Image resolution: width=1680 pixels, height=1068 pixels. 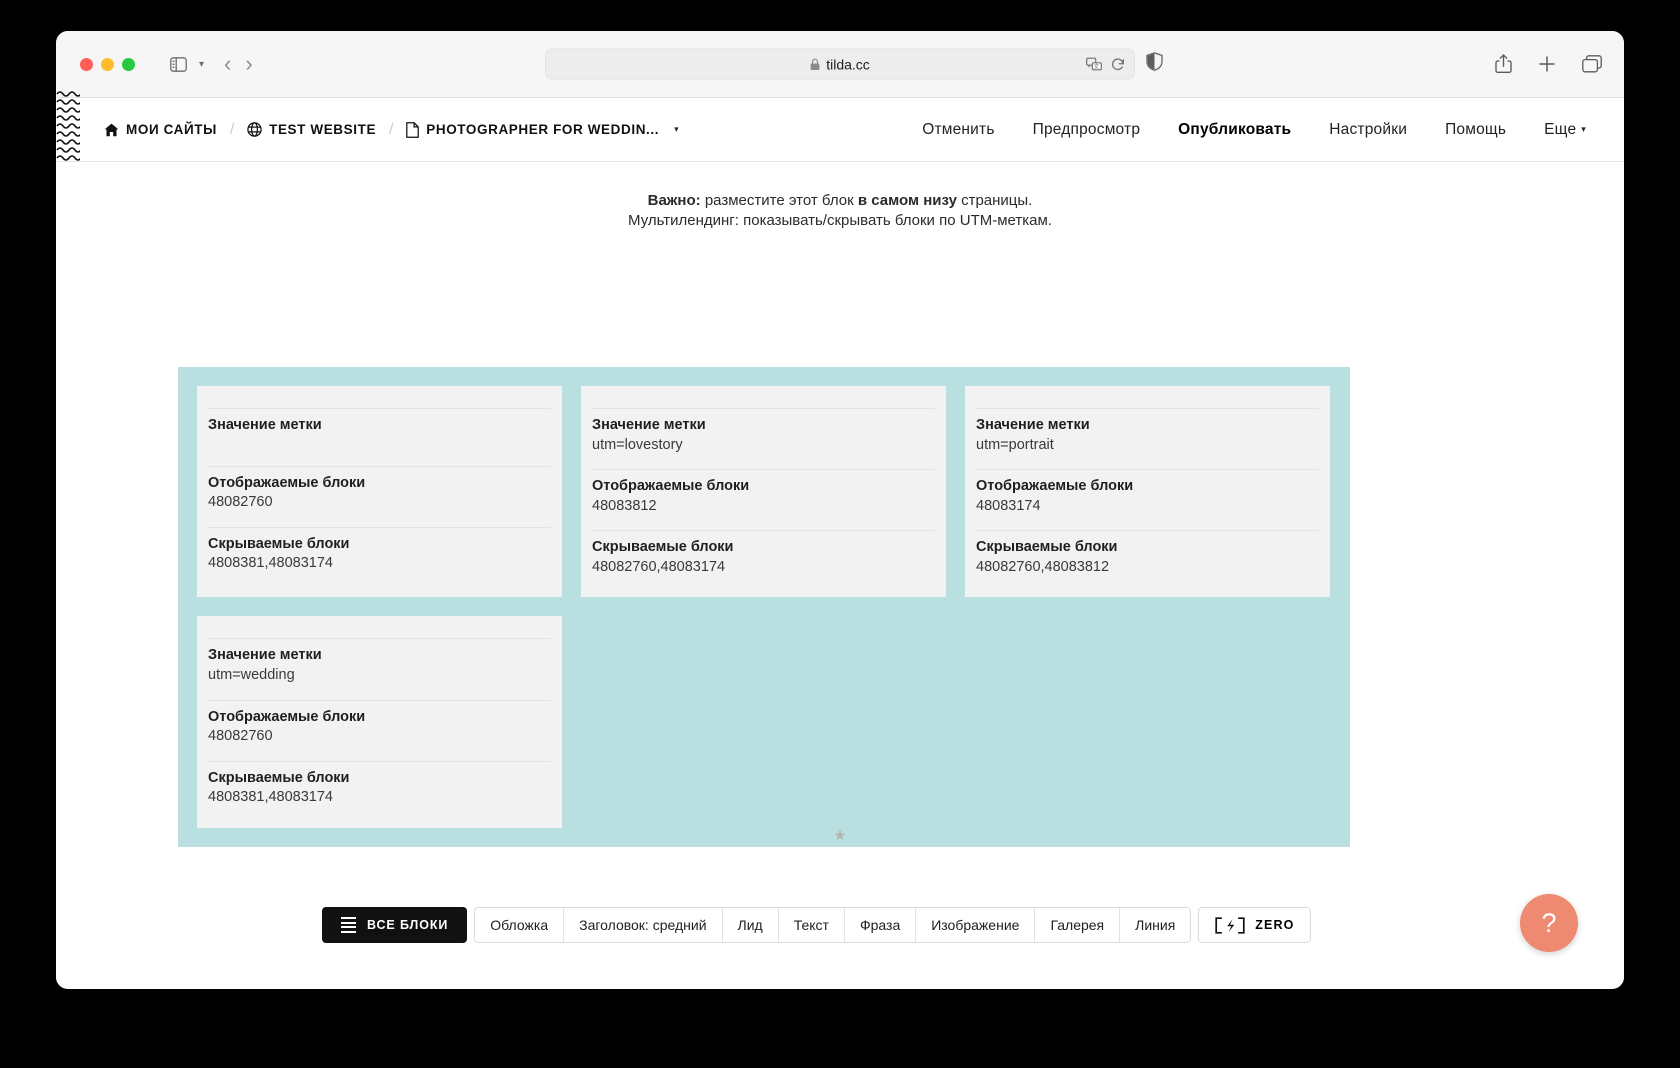 What do you see at coordinates (1008, 505) in the screenshot?
I see `field-value: 48083174` at bounding box center [1008, 505].